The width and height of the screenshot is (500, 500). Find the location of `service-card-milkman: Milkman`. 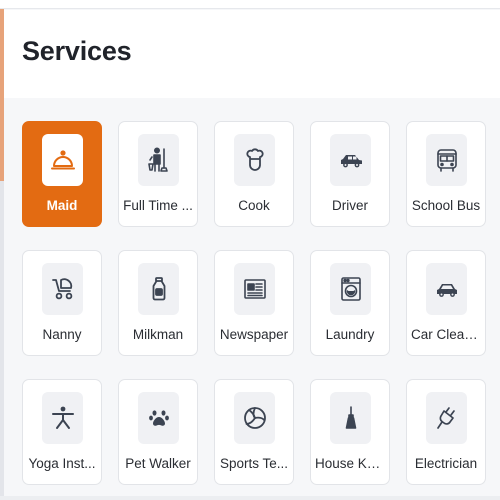

service-card-milkman: Milkman is located at coordinates (158, 303).